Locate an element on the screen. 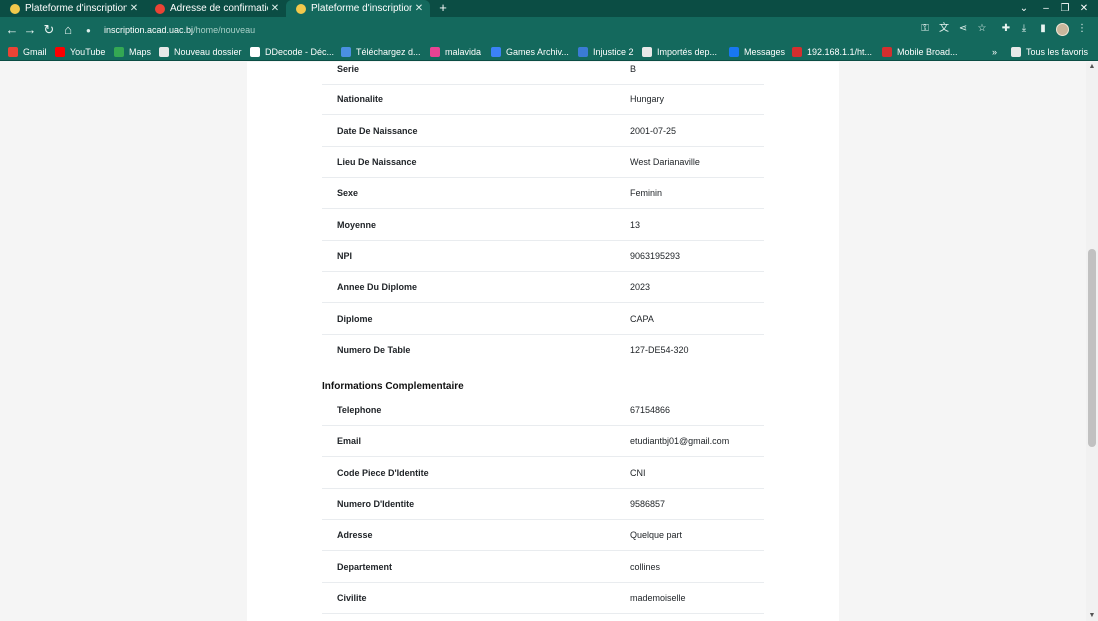 Image resolution: width=1098 pixels, height=621 pixels. minimize-icon: – is located at coordinates (1046, 8).